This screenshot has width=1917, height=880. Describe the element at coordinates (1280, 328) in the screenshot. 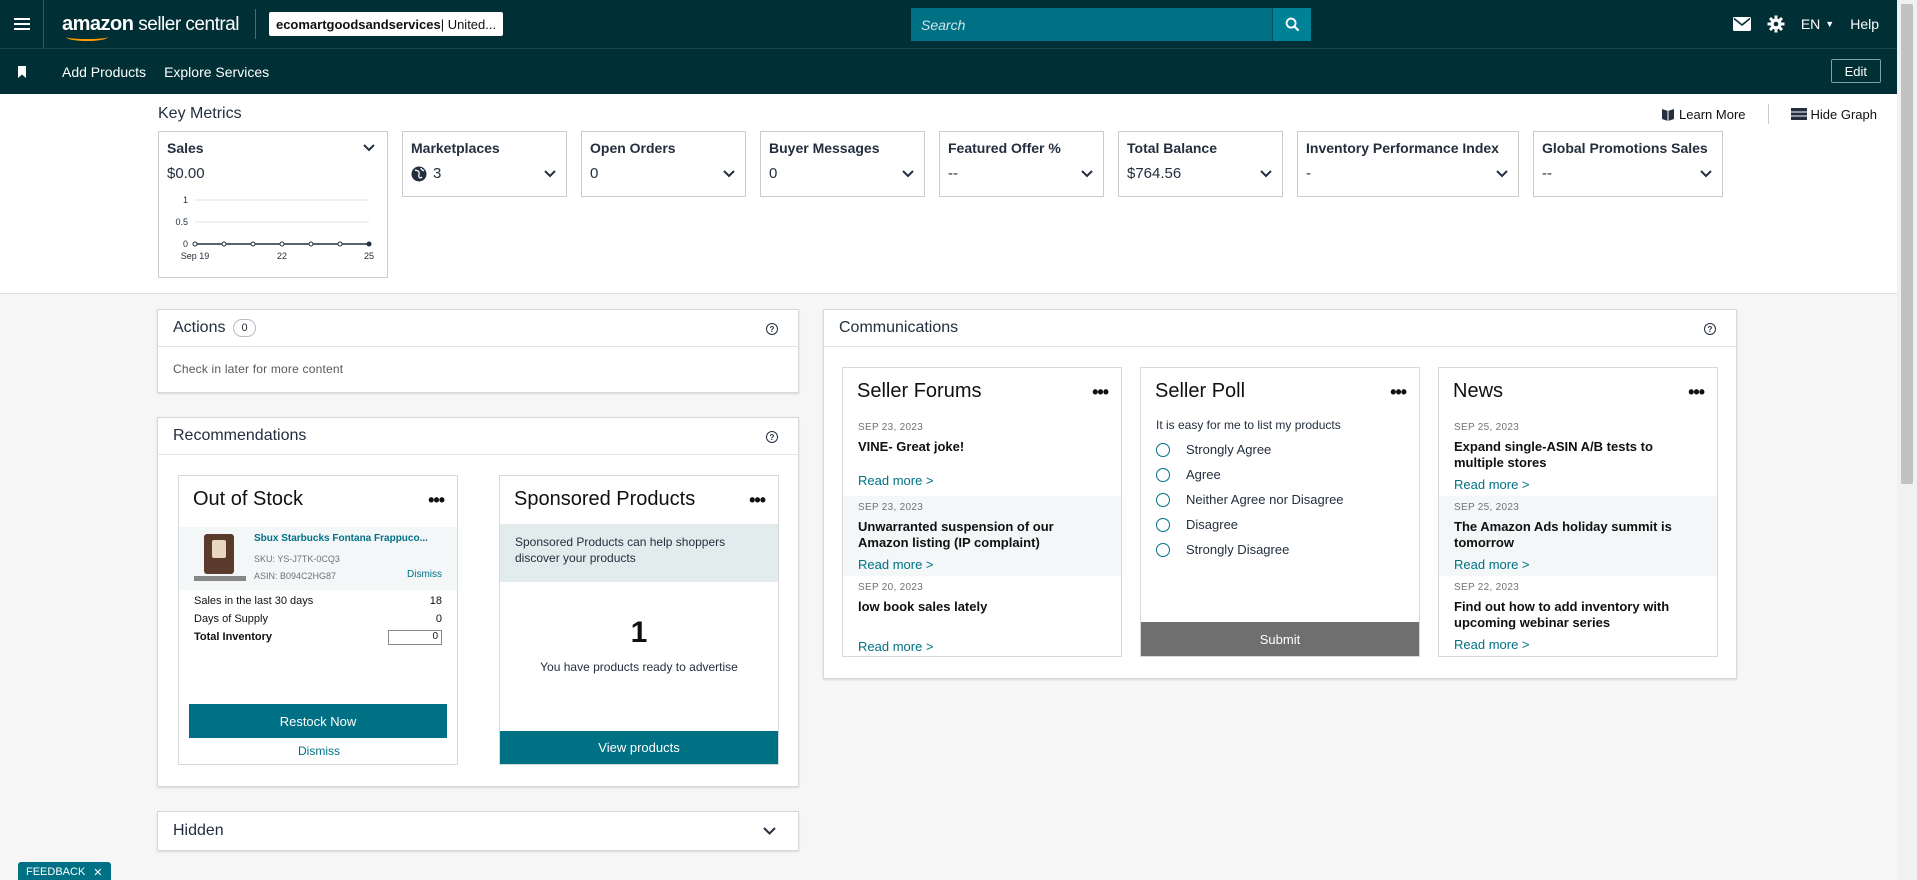

I see `communications-header: Communications ?` at that location.